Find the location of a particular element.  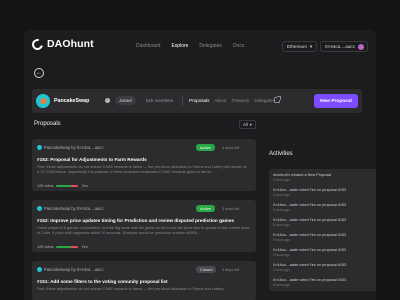

verified-icon: ✓ is located at coordinates (107, 100).